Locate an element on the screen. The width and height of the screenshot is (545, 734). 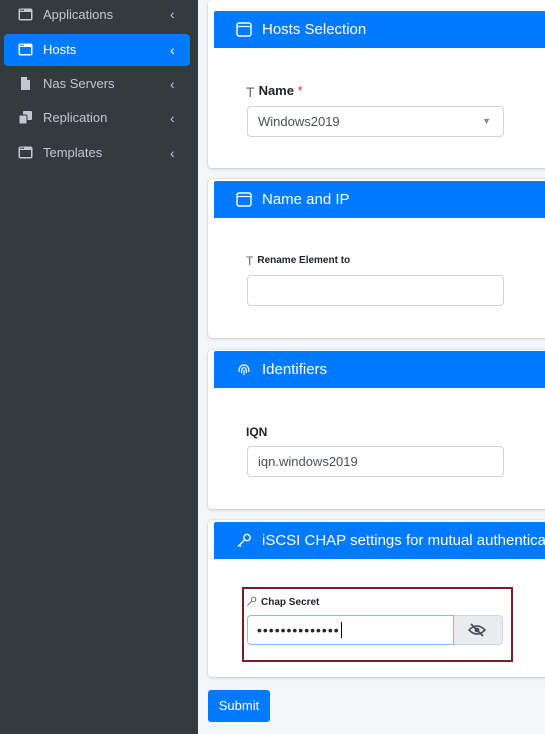
file-icon is located at coordinates (25, 83).